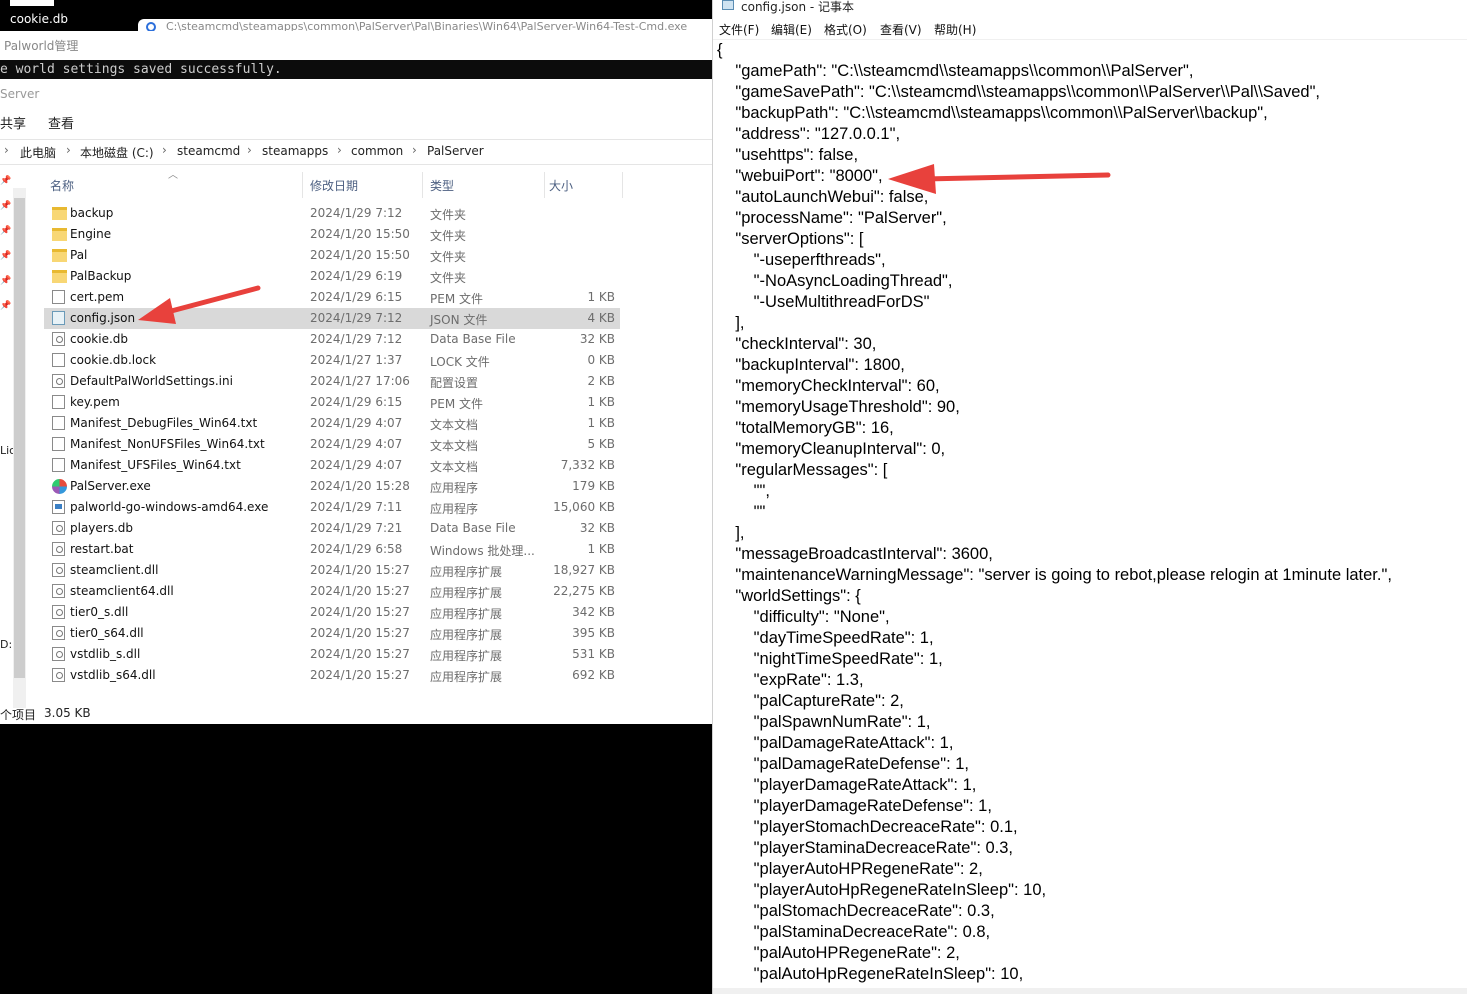  Describe the element at coordinates (13, 122) in the screenshot. I see `ribbon-tab-share: 共享` at that location.